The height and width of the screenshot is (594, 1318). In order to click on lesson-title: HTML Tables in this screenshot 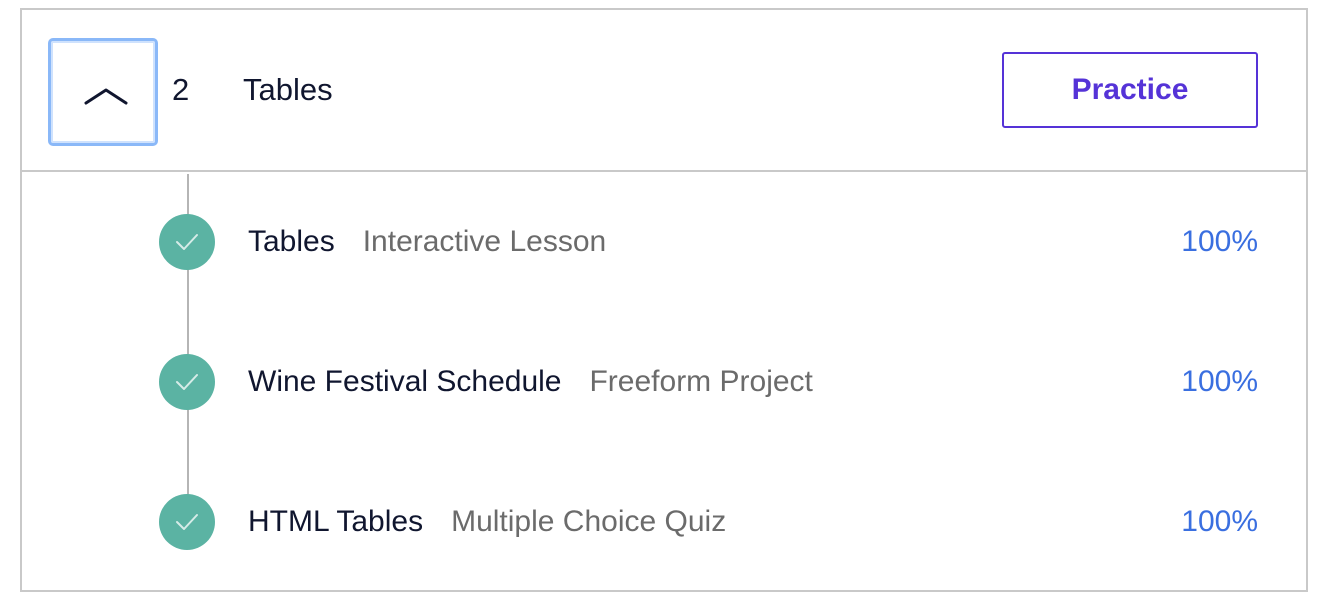, I will do `click(335, 521)`.